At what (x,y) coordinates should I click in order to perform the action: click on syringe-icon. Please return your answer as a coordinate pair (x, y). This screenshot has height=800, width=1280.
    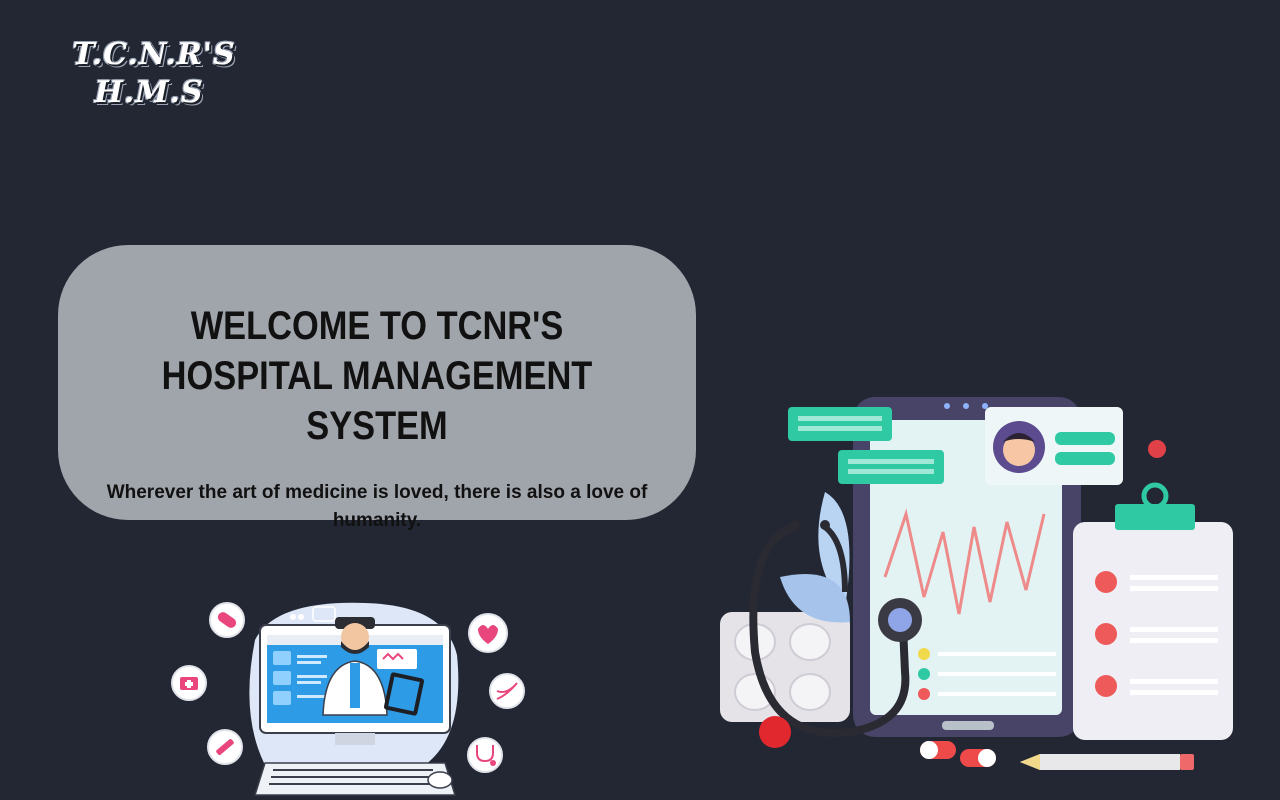
    Looking at the image, I should click on (225, 747).